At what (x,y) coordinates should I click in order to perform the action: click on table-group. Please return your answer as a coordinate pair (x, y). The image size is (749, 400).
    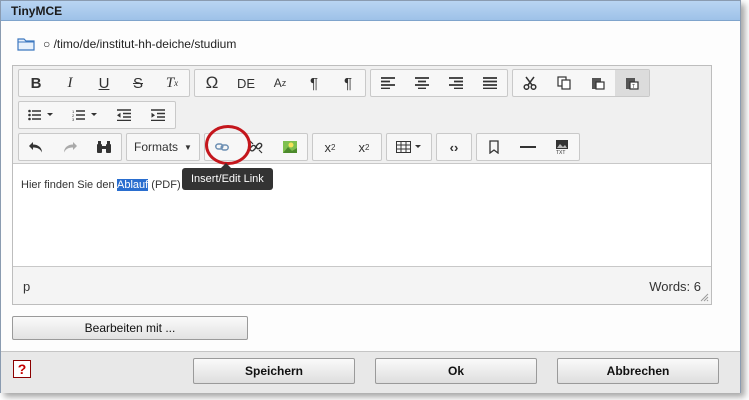
    Looking at the image, I should click on (409, 147).